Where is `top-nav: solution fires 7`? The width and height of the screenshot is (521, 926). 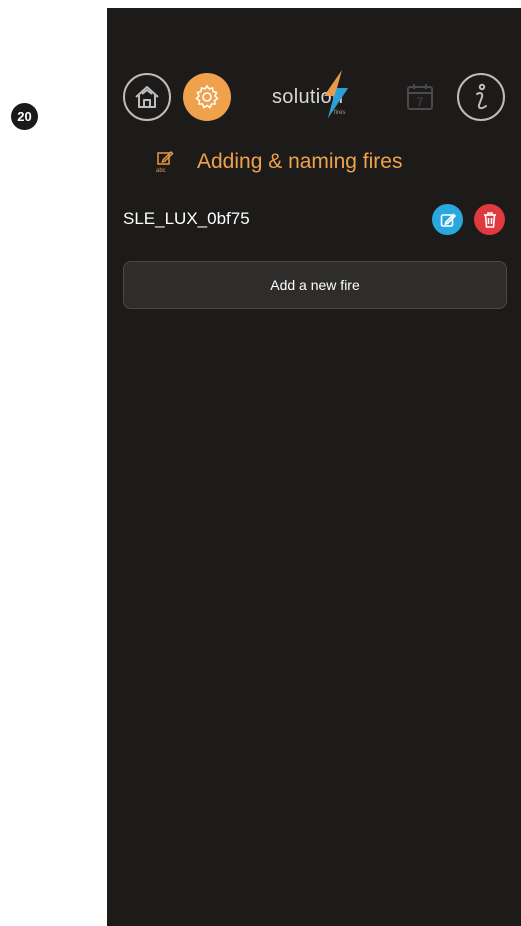
top-nav: solution fires 7 is located at coordinates (314, 68).